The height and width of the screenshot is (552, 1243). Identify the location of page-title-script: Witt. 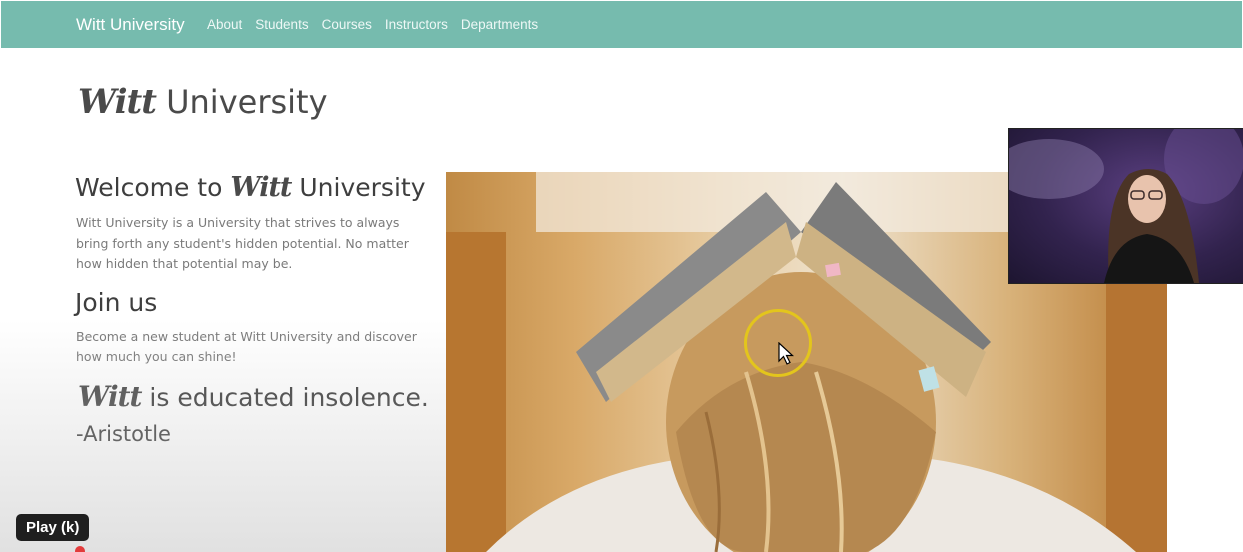
(117, 102).